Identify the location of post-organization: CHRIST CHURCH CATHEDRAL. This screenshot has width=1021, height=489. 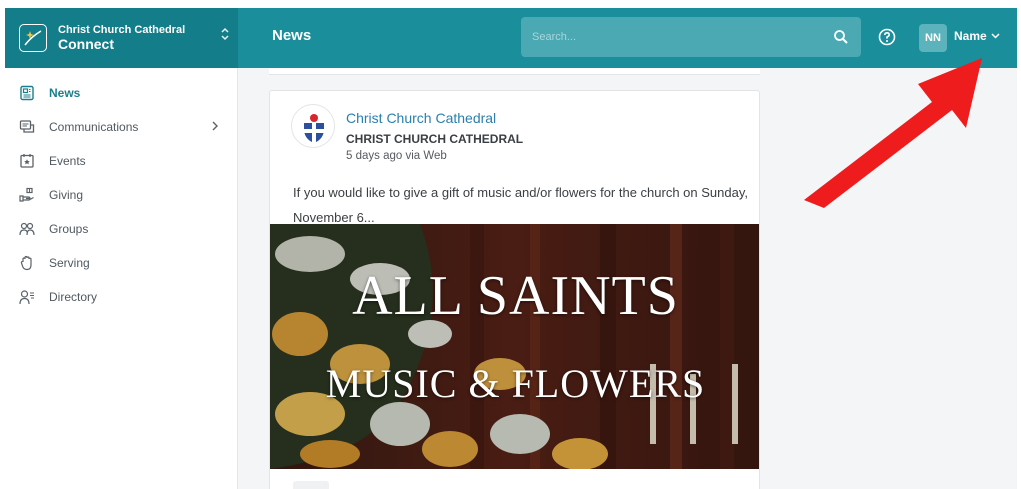
(435, 139).